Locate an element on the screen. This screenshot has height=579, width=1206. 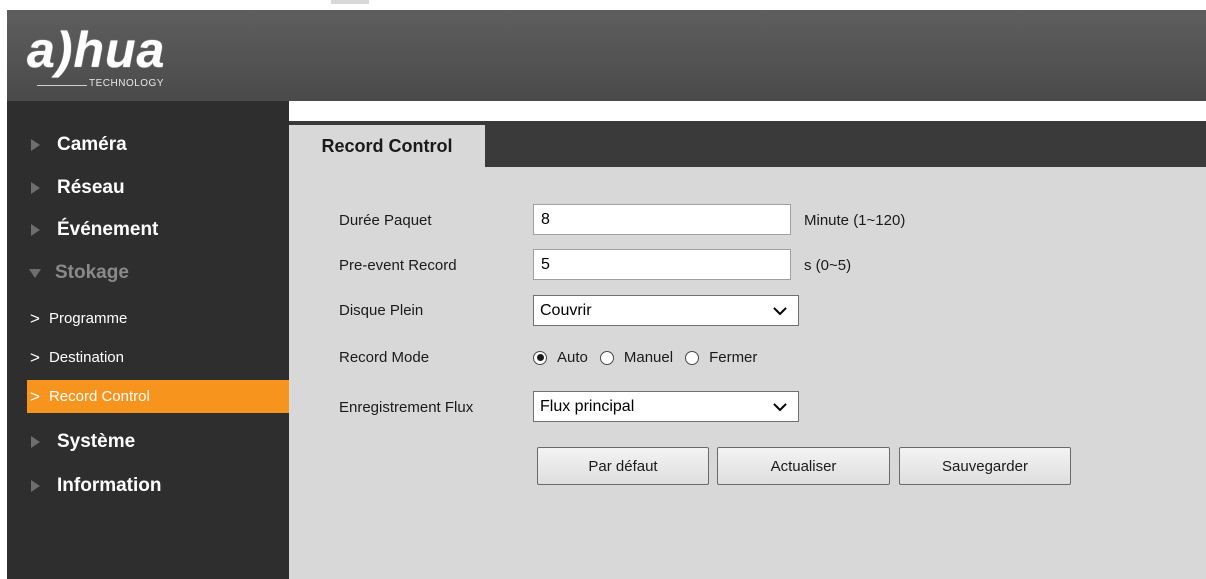
logo-divider is located at coordinates (62, 85).